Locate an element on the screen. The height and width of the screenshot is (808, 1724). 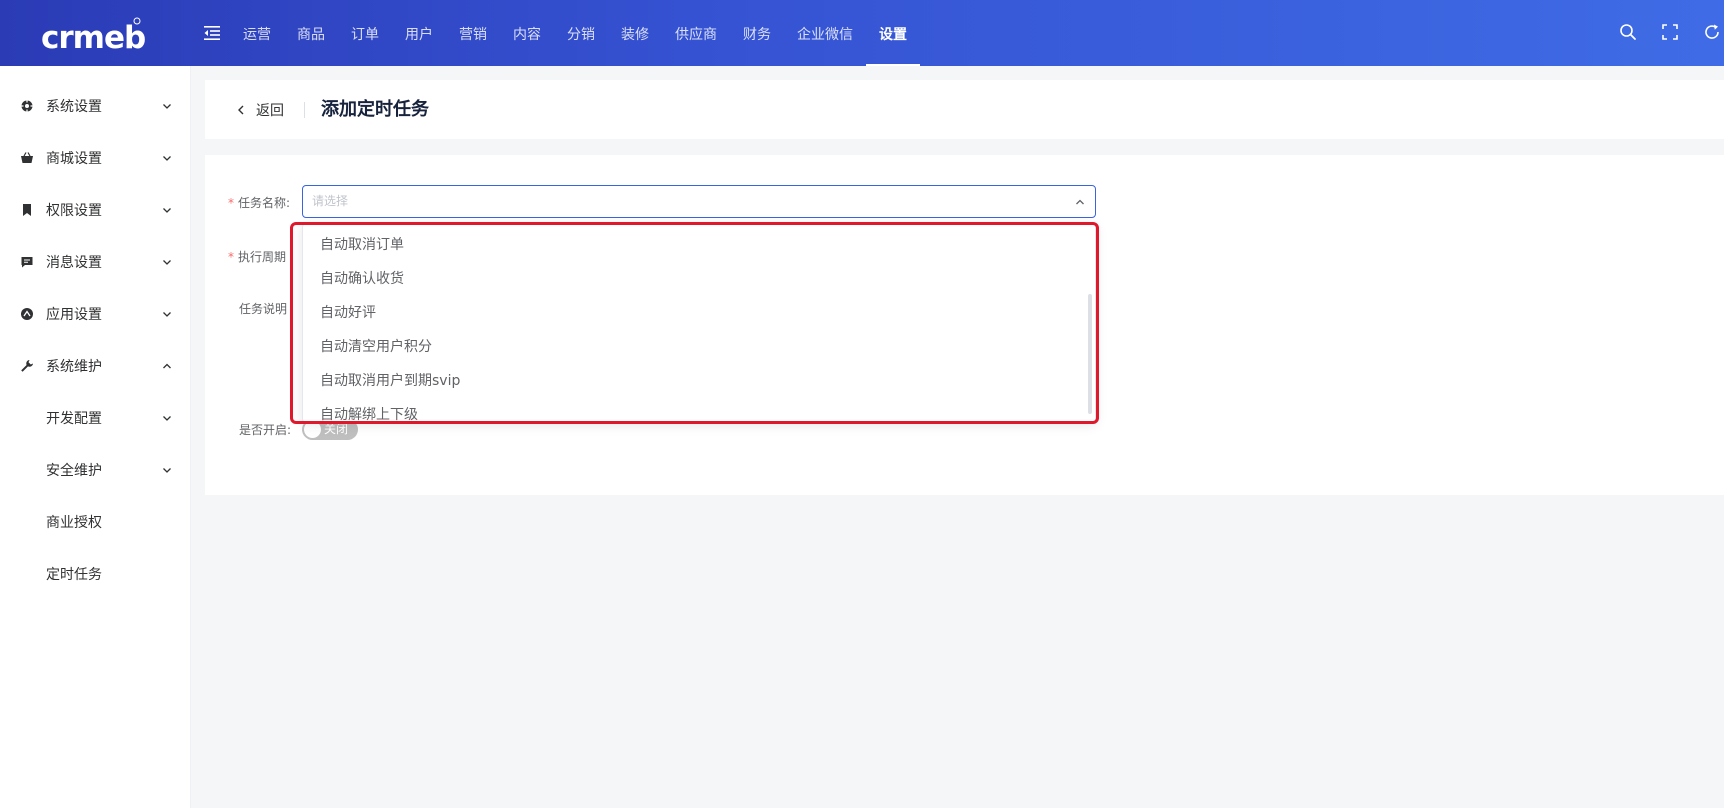
enabled-label: 是否开启: is located at coordinates (265, 430).